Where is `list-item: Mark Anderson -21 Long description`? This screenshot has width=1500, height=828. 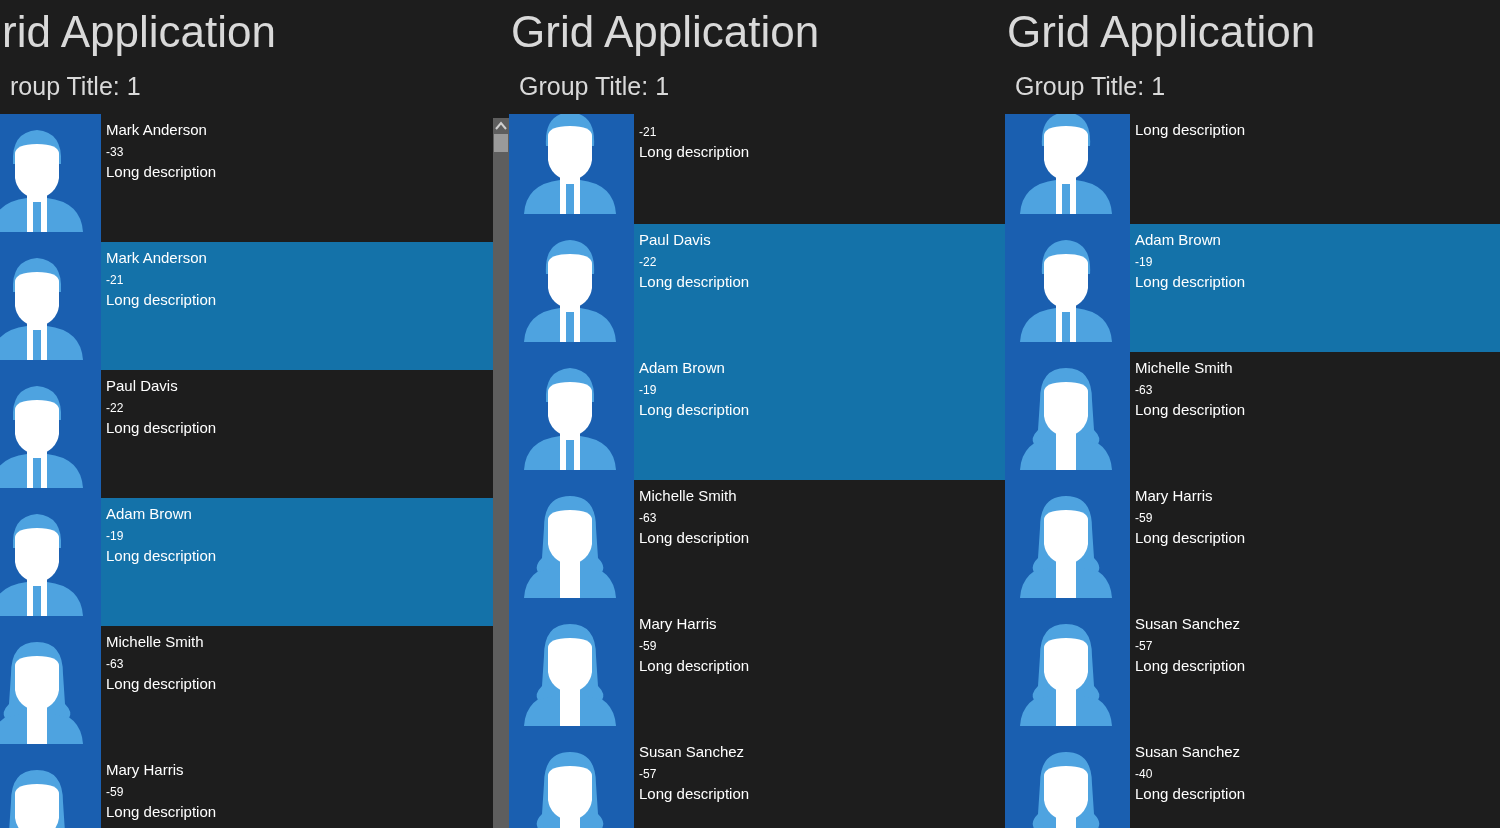 list-item: Mark Anderson -21 Long description is located at coordinates (297, 306).